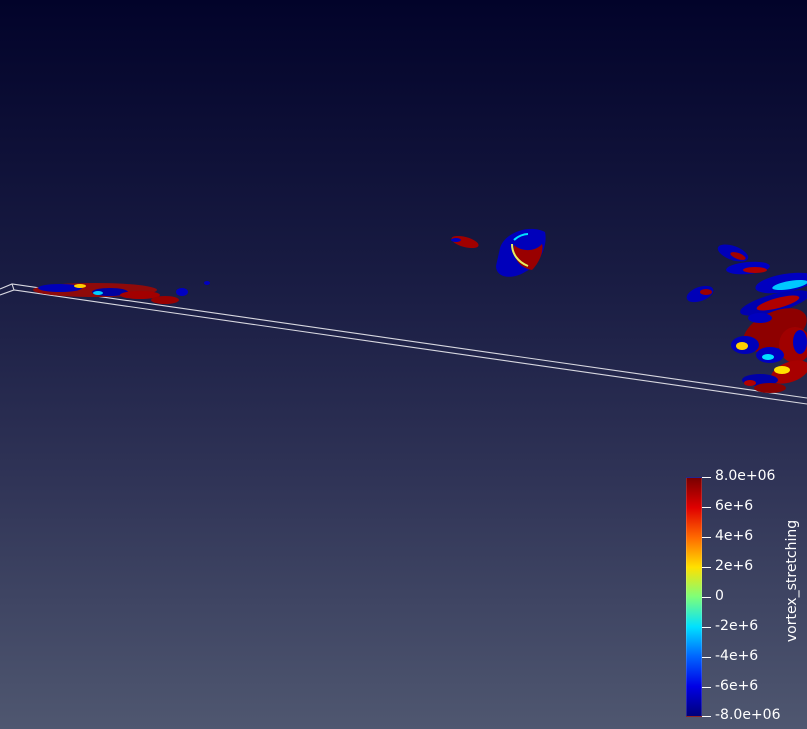 Image resolution: width=807 pixels, height=729 pixels. What do you see at coordinates (745, 476) in the screenshot?
I see `colorbar-tick-label: 8.0e+06` at bounding box center [745, 476].